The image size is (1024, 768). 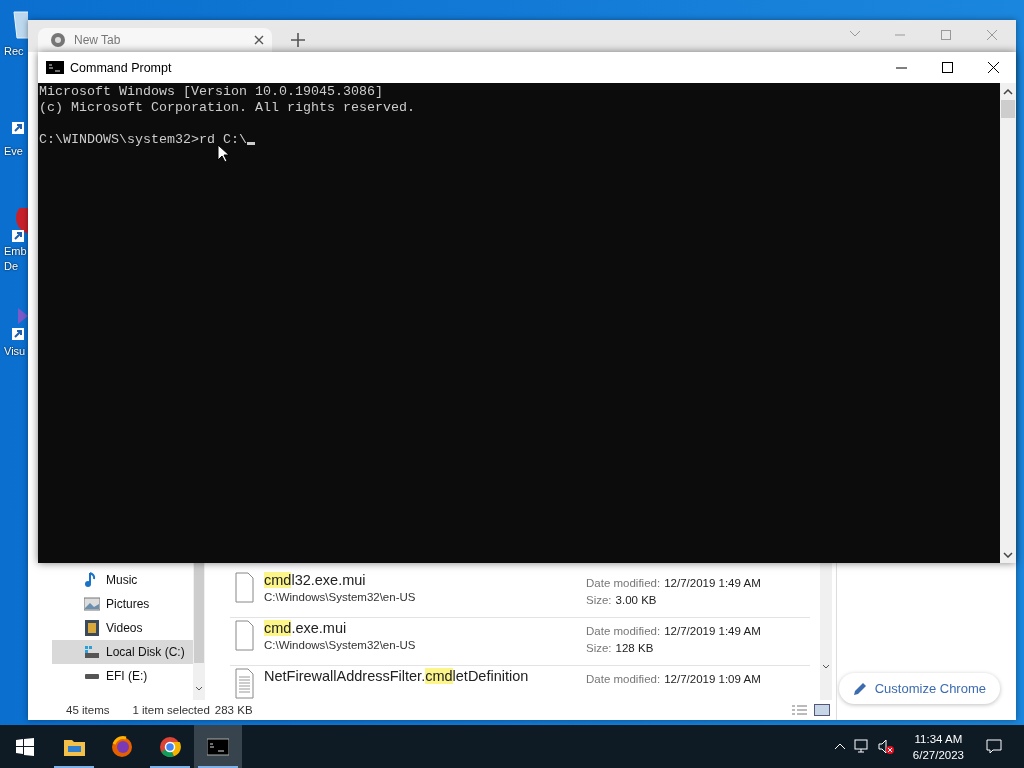 What do you see at coordinates (12, 51) in the screenshot?
I see `icon-label: Rec` at bounding box center [12, 51].